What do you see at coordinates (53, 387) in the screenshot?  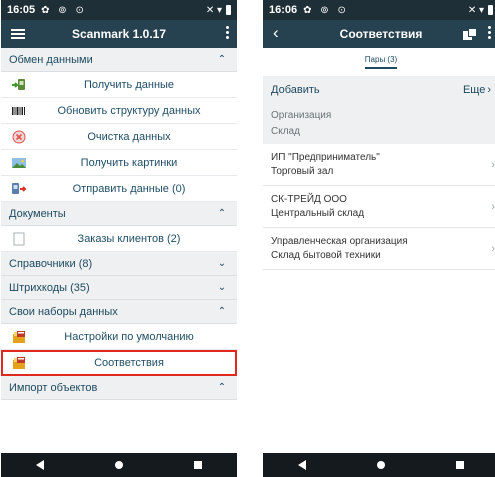 I see `section-title: Импорт объектов` at bounding box center [53, 387].